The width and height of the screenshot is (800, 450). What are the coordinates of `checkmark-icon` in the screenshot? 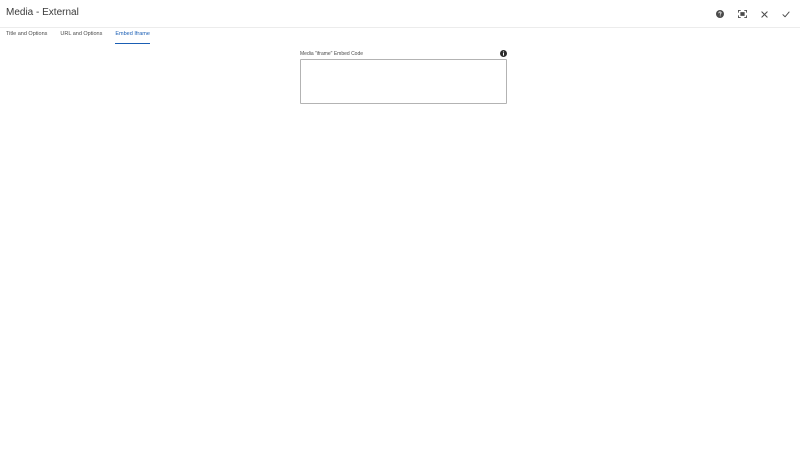 It's located at (786, 14).